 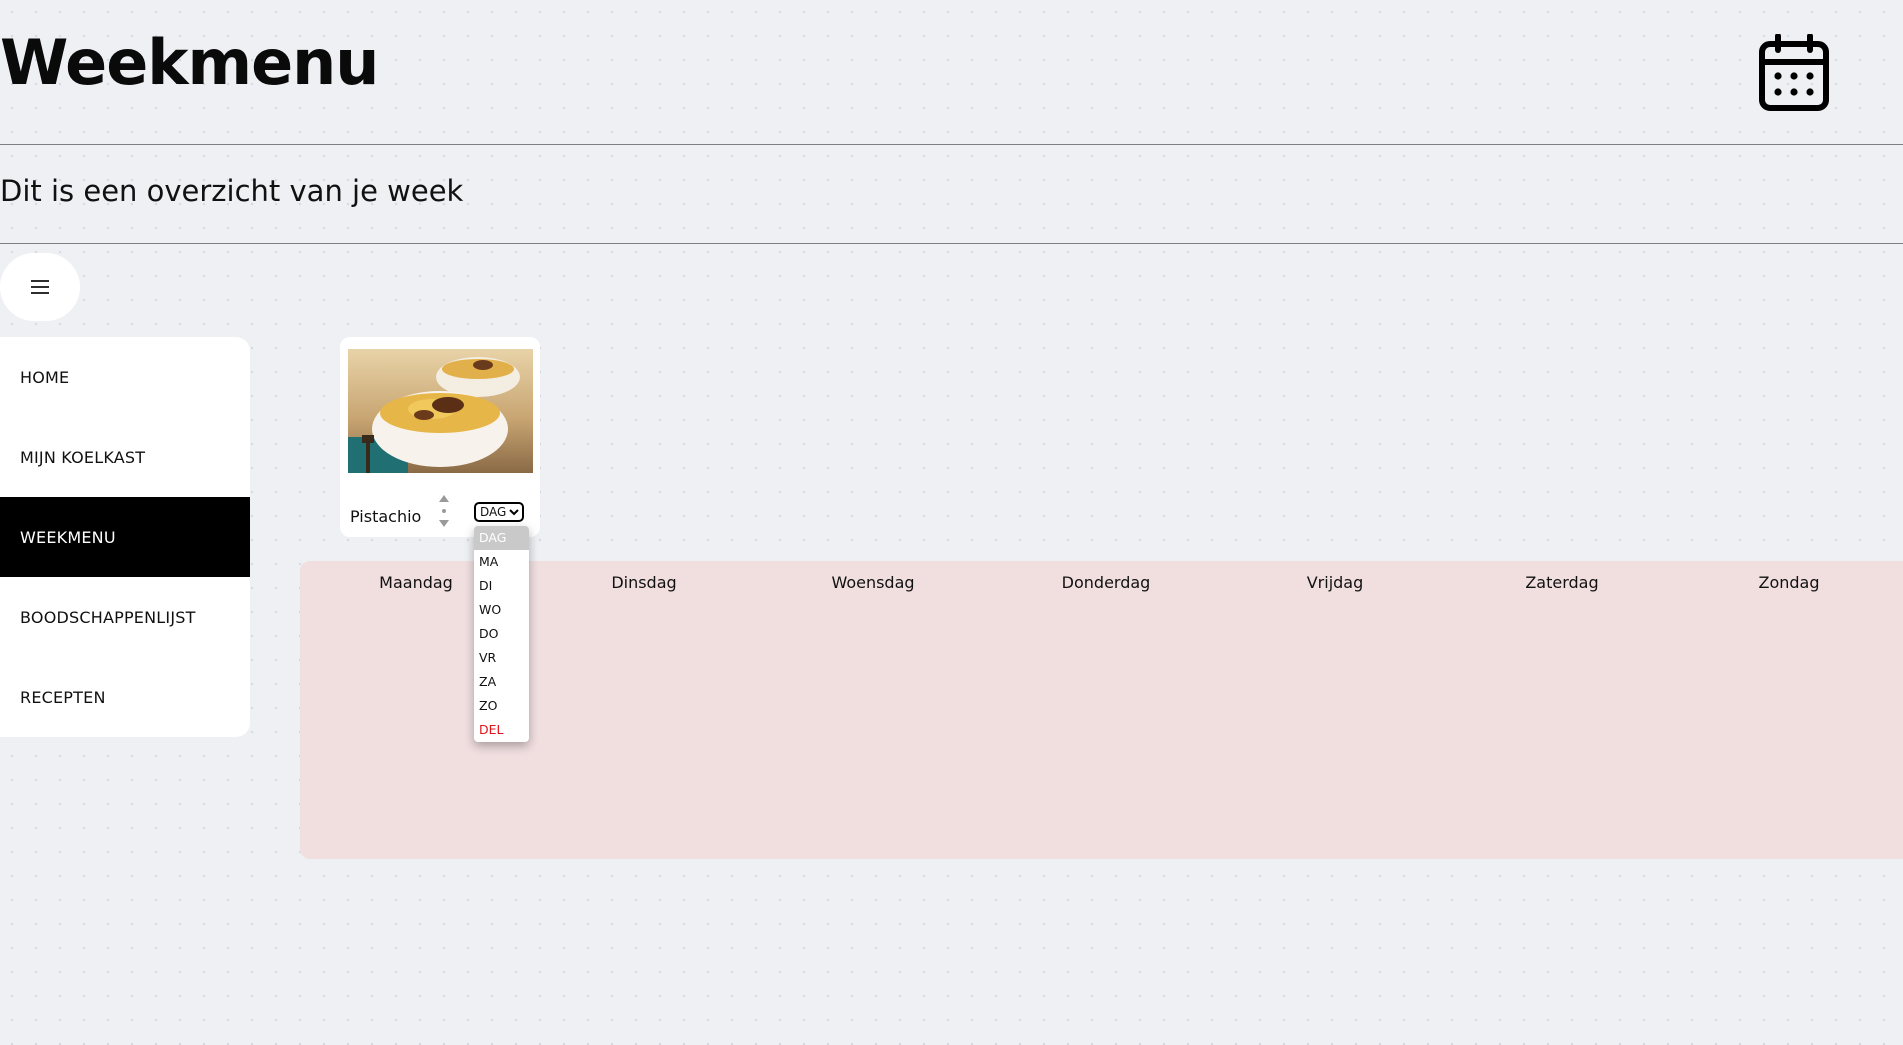 I want to click on day-option-vr: VR, so click(x=501, y=658).